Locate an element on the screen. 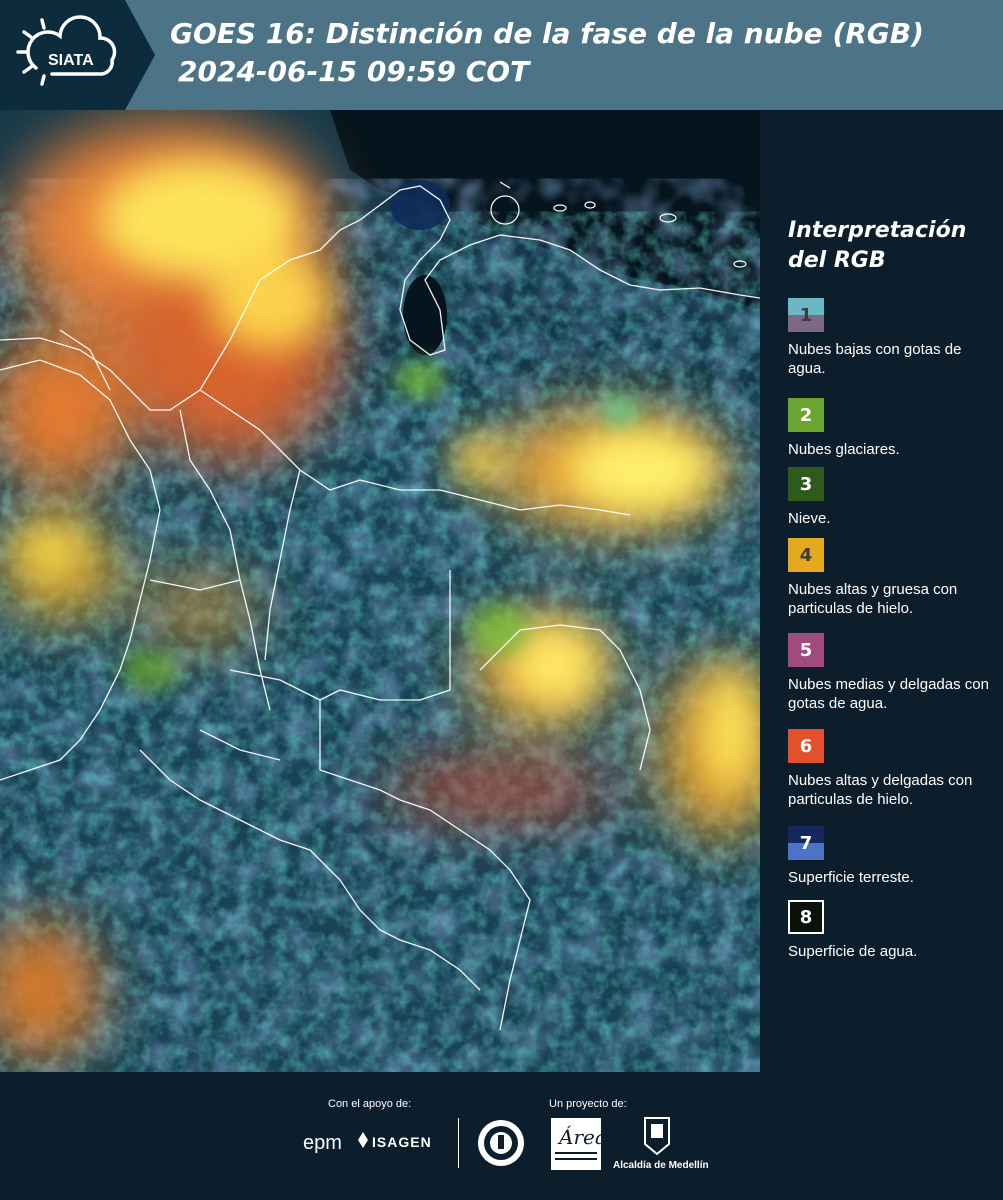  legend-number: 7 is located at coordinates (806, 843).